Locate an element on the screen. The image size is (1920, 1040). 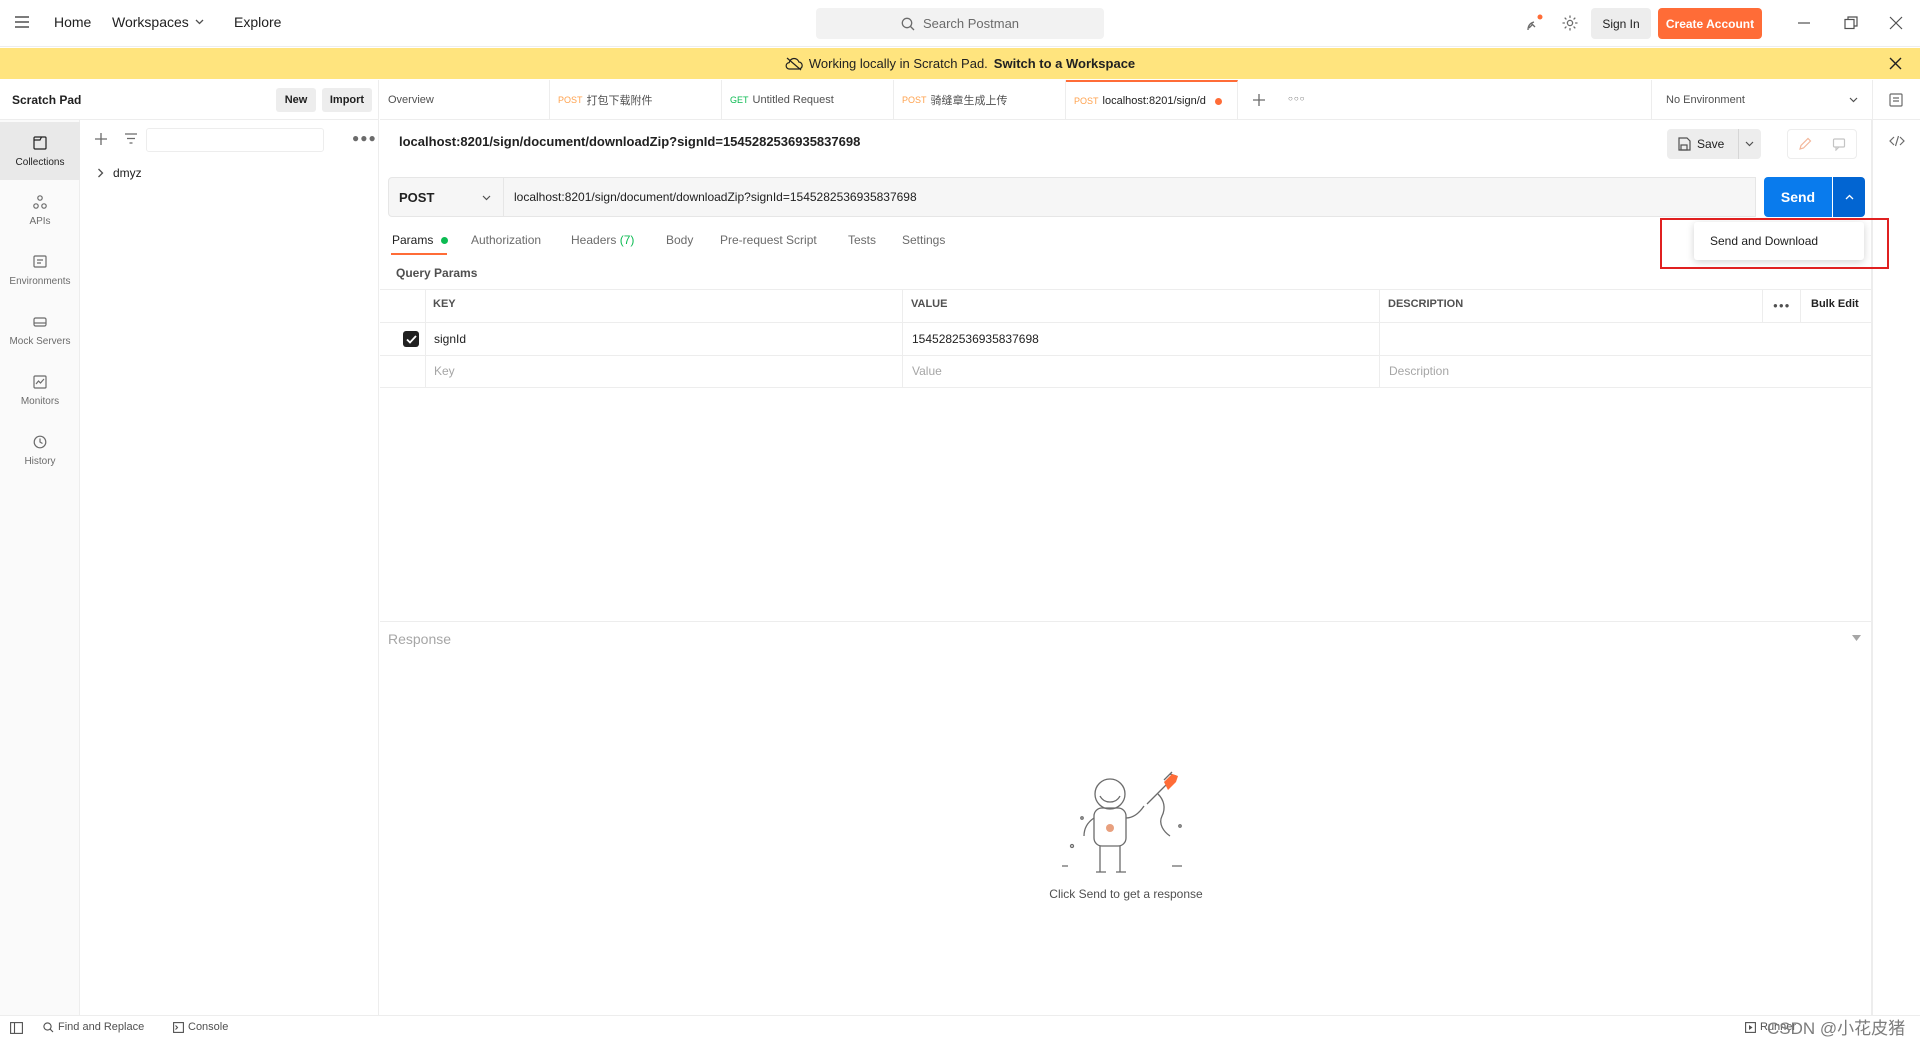
minimize-icon is located at coordinates (1804, 23).